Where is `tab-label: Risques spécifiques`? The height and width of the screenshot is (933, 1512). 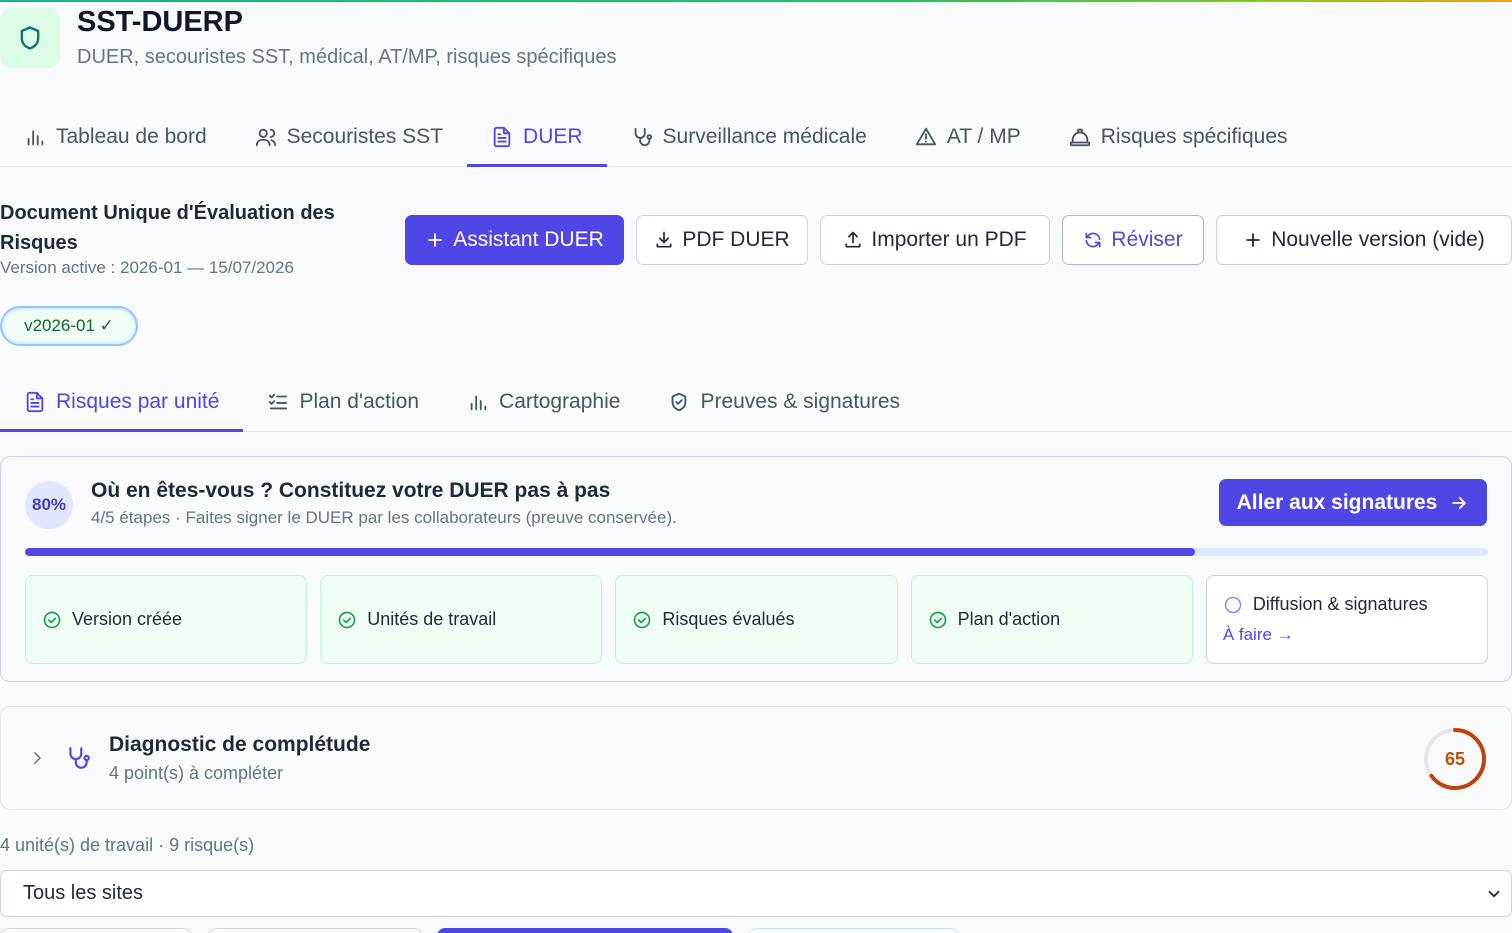
tab-label: Risques spécifiques is located at coordinates (1194, 136).